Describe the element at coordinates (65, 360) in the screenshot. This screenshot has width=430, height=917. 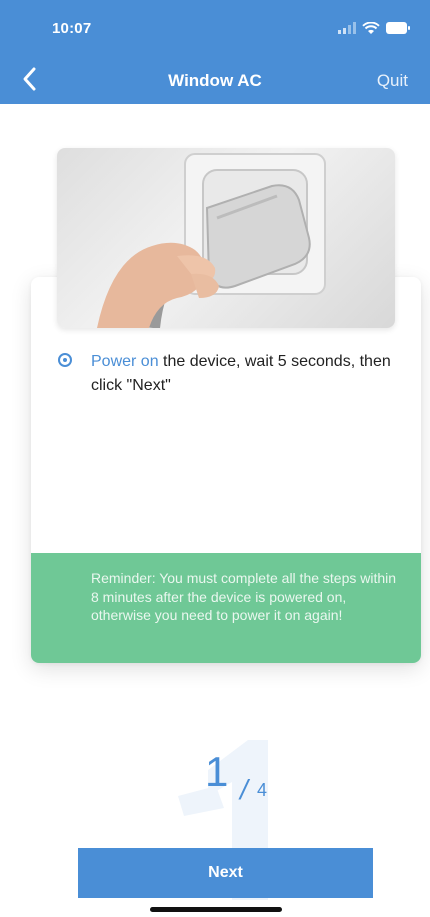
I see `radio-checked-icon` at that location.